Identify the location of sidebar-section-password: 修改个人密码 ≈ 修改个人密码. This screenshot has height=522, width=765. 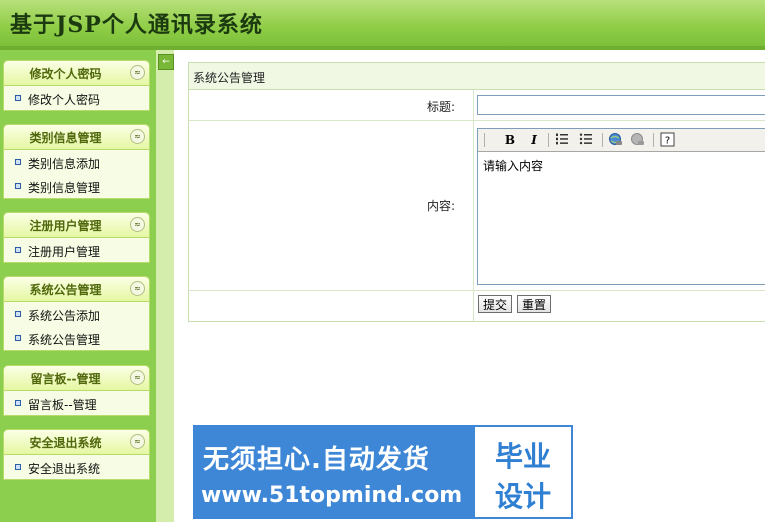
(76, 85).